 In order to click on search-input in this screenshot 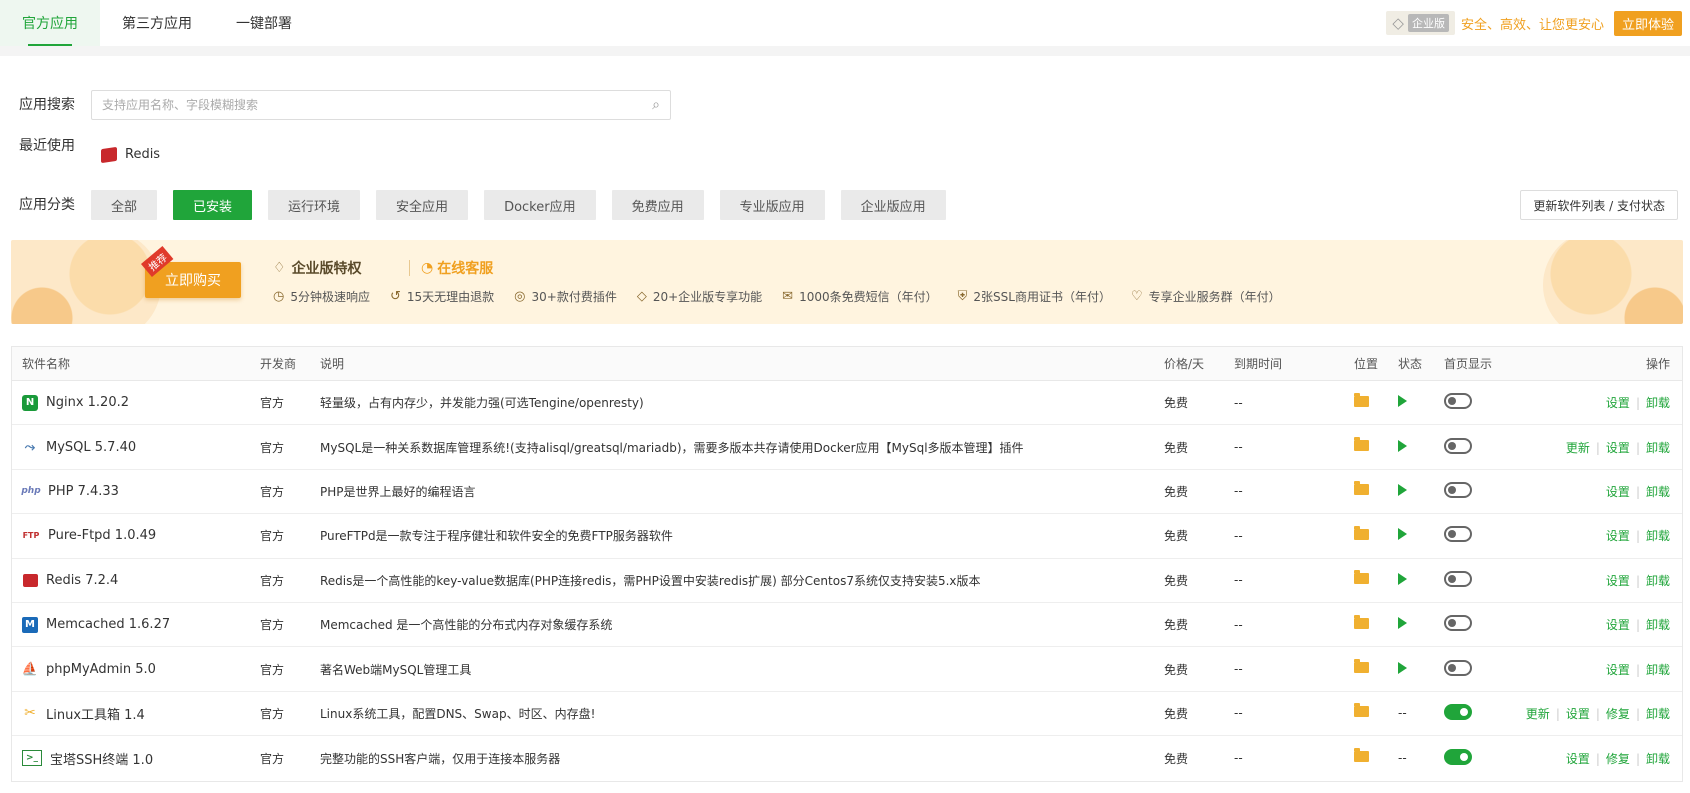, I will do `click(377, 105)`.